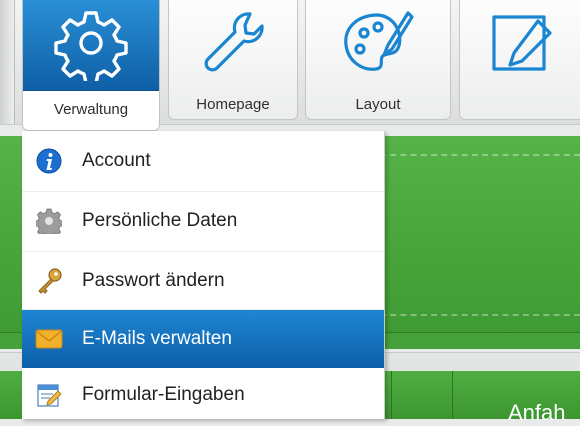 The width and height of the screenshot is (580, 426). I want to click on menu-item-emails-verwalten: E-Mails verwalten, so click(203, 339).